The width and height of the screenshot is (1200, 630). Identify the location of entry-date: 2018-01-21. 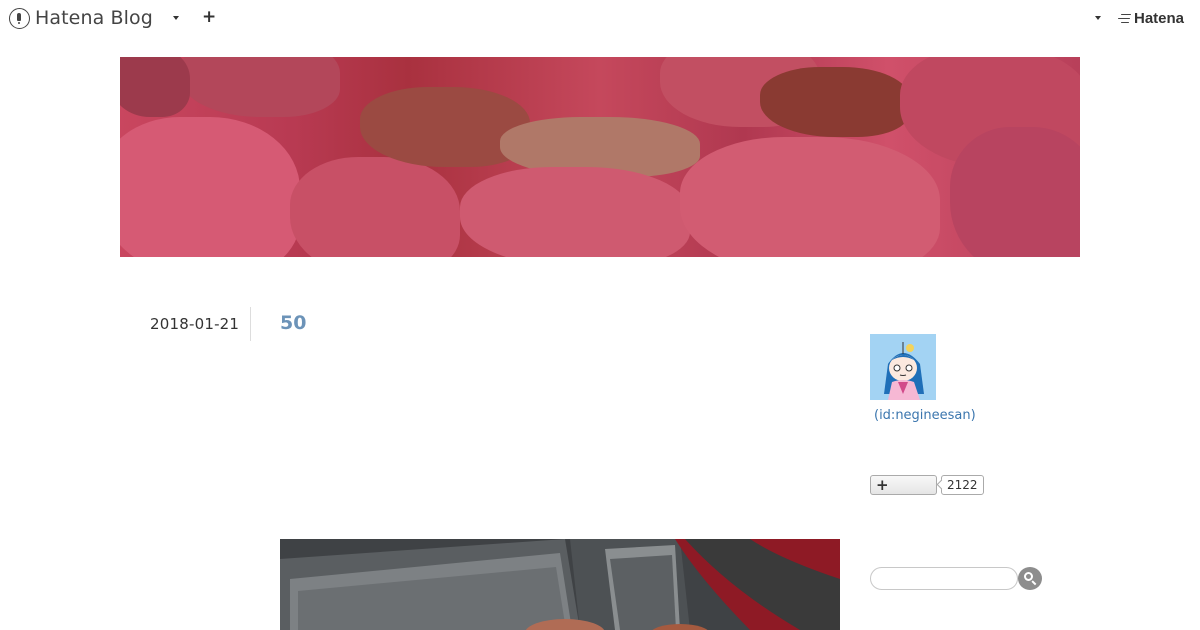
(194, 324).